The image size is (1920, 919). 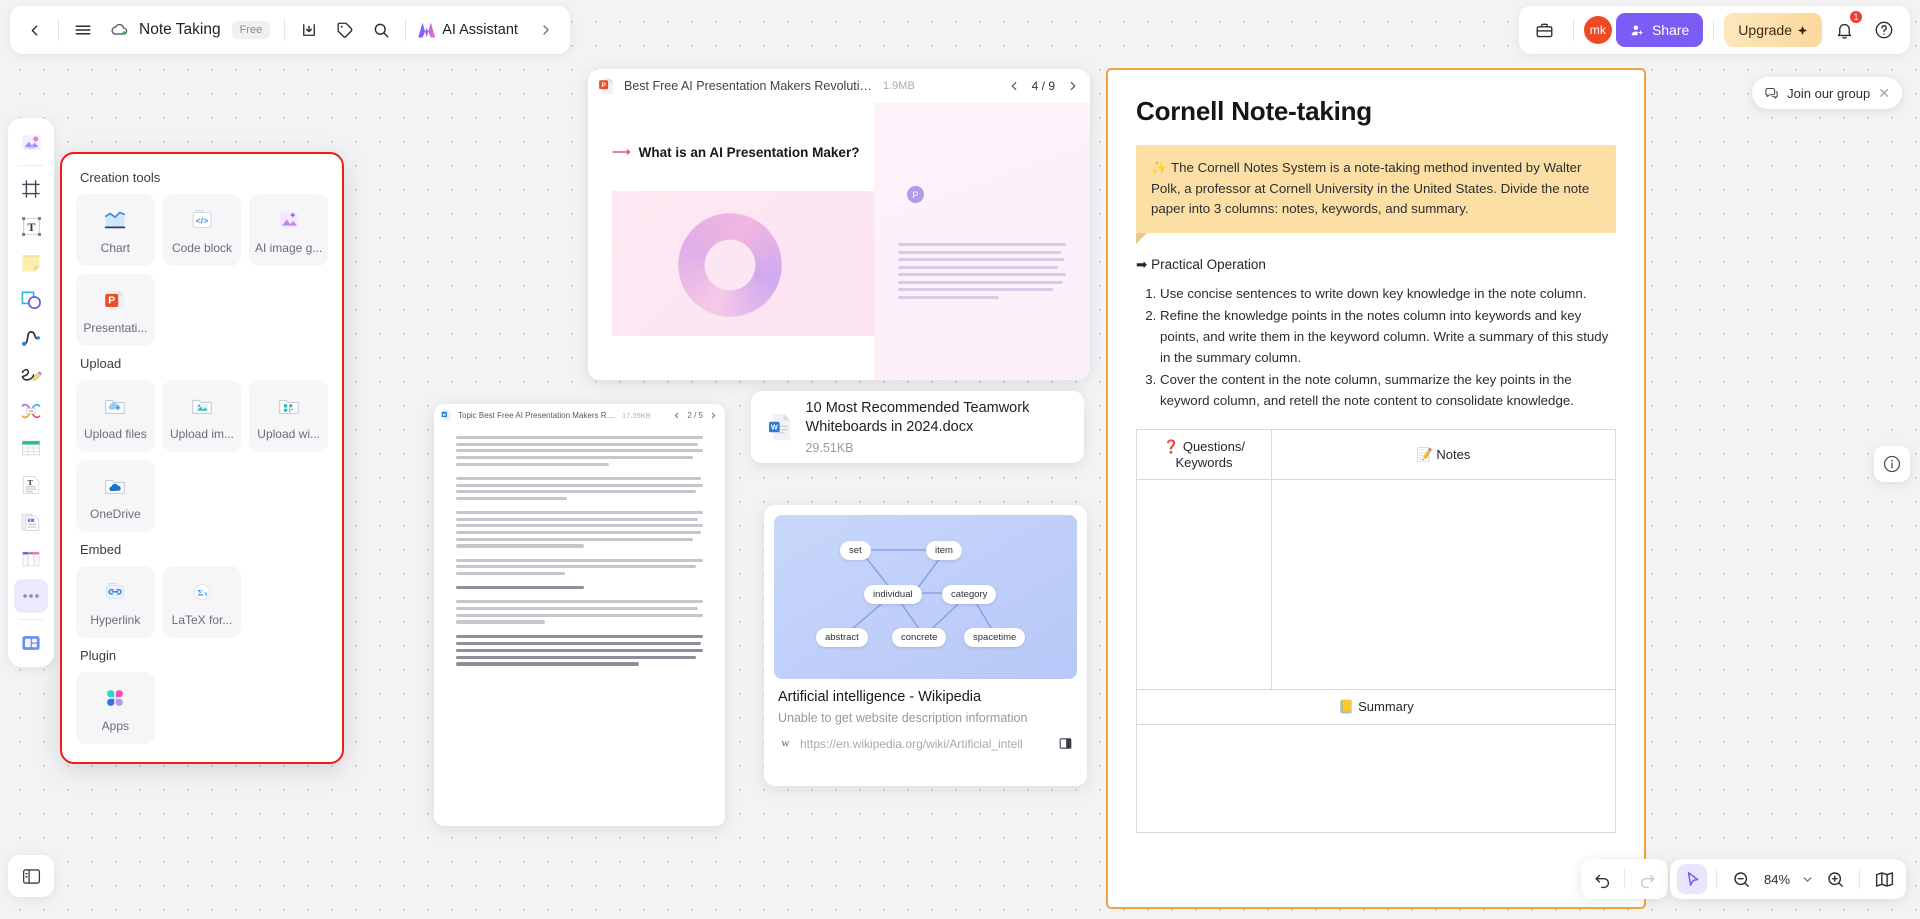 What do you see at coordinates (839, 241) in the screenshot?
I see `ppt-slide: ⟶ What is an AI Presentation Maker? P` at bounding box center [839, 241].